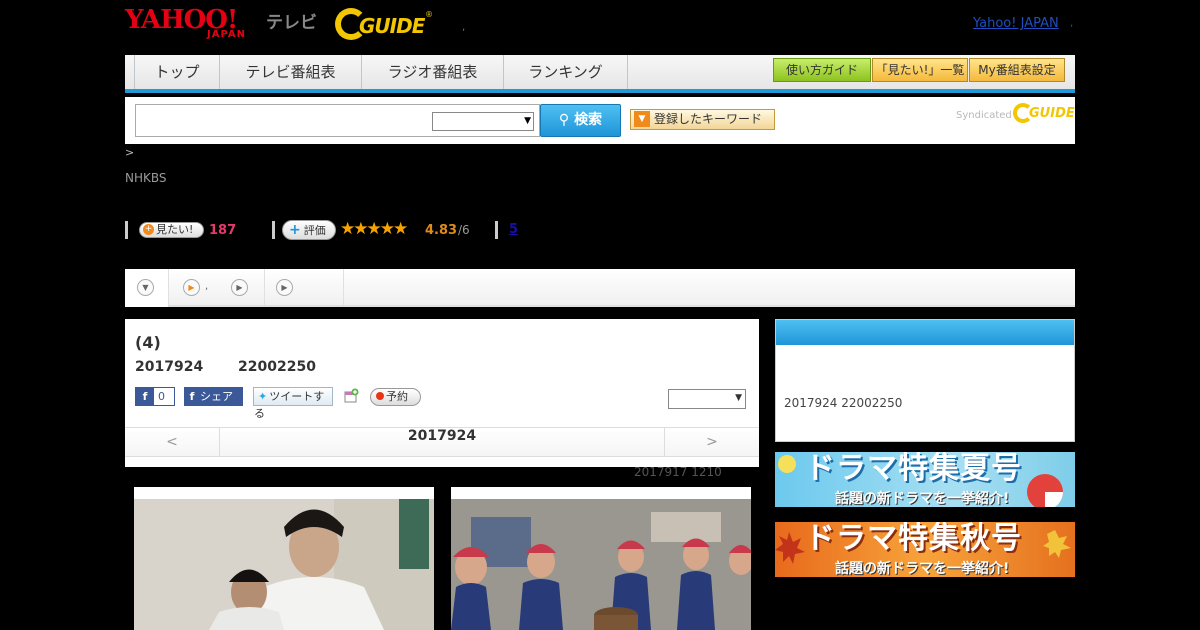  I want to click on tab-program-info: ▼, so click(147, 288).